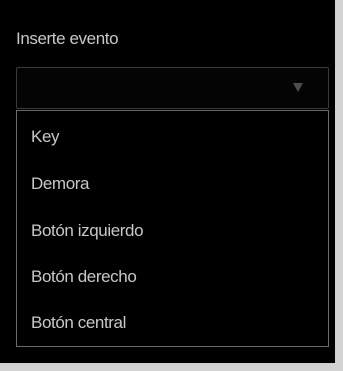 The width and height of the screenshot is (343, 371). Describe the element at coordinates (87, 231) in the screenshot. I see `option-boton-izquierdo: Botón izquierdo` at that location.